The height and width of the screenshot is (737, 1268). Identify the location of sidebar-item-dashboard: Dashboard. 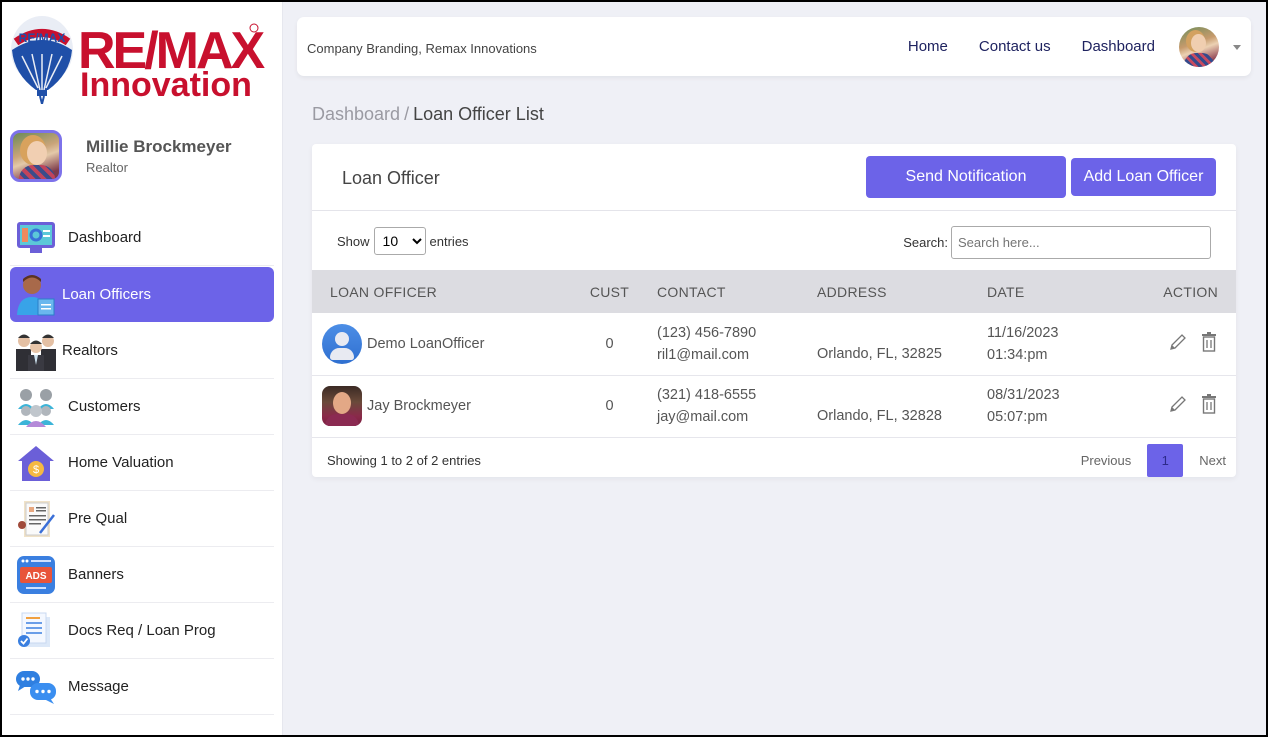
(142, 238).